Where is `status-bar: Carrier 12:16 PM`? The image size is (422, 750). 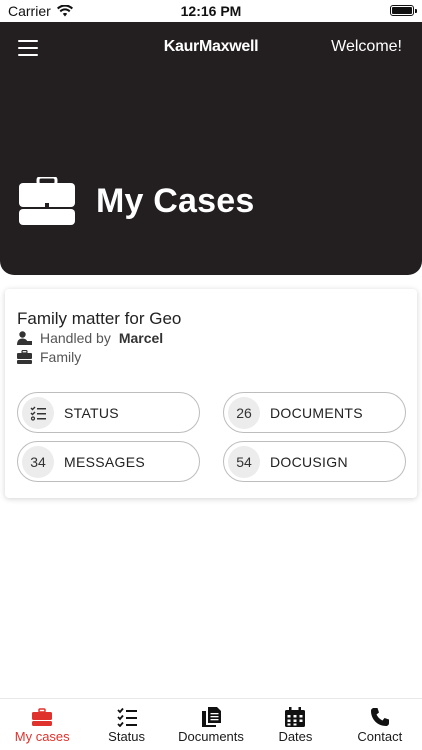
status-bar: Carrier 12:16 PM is located at coordinates (211, 11).